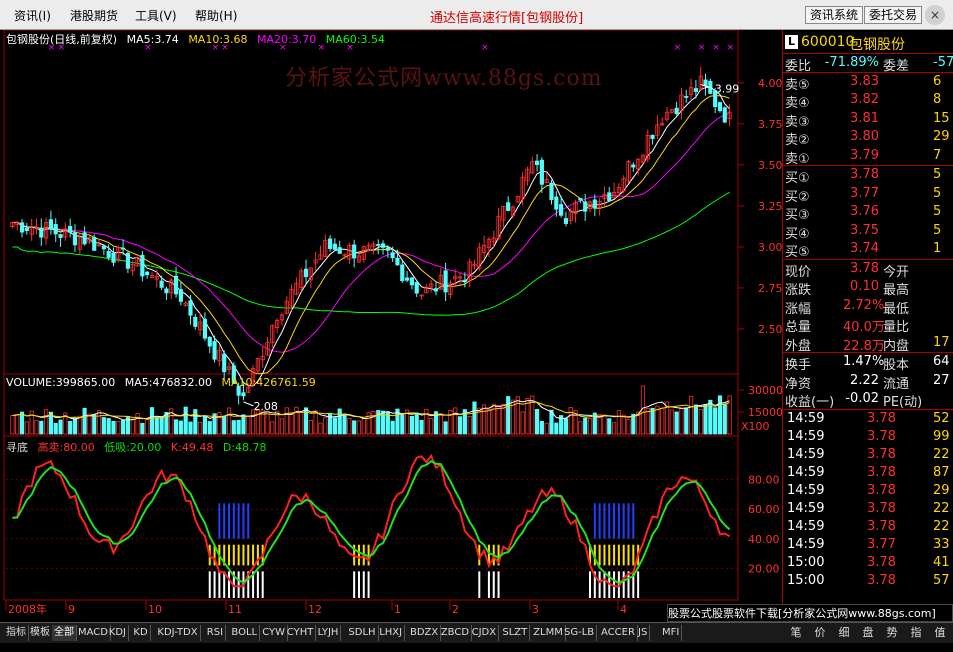  What do you see at coordinates (868, 344) in the screenshot?
I see `stat-row: 外盘 22.8万 内盘 17` at bounding box center [868, 344].